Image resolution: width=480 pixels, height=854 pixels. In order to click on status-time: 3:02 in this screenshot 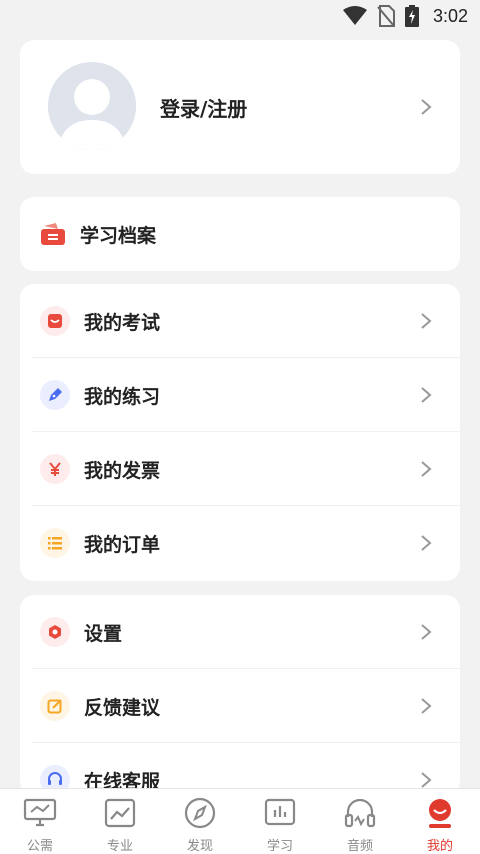, I will do `click(450, 15)`.